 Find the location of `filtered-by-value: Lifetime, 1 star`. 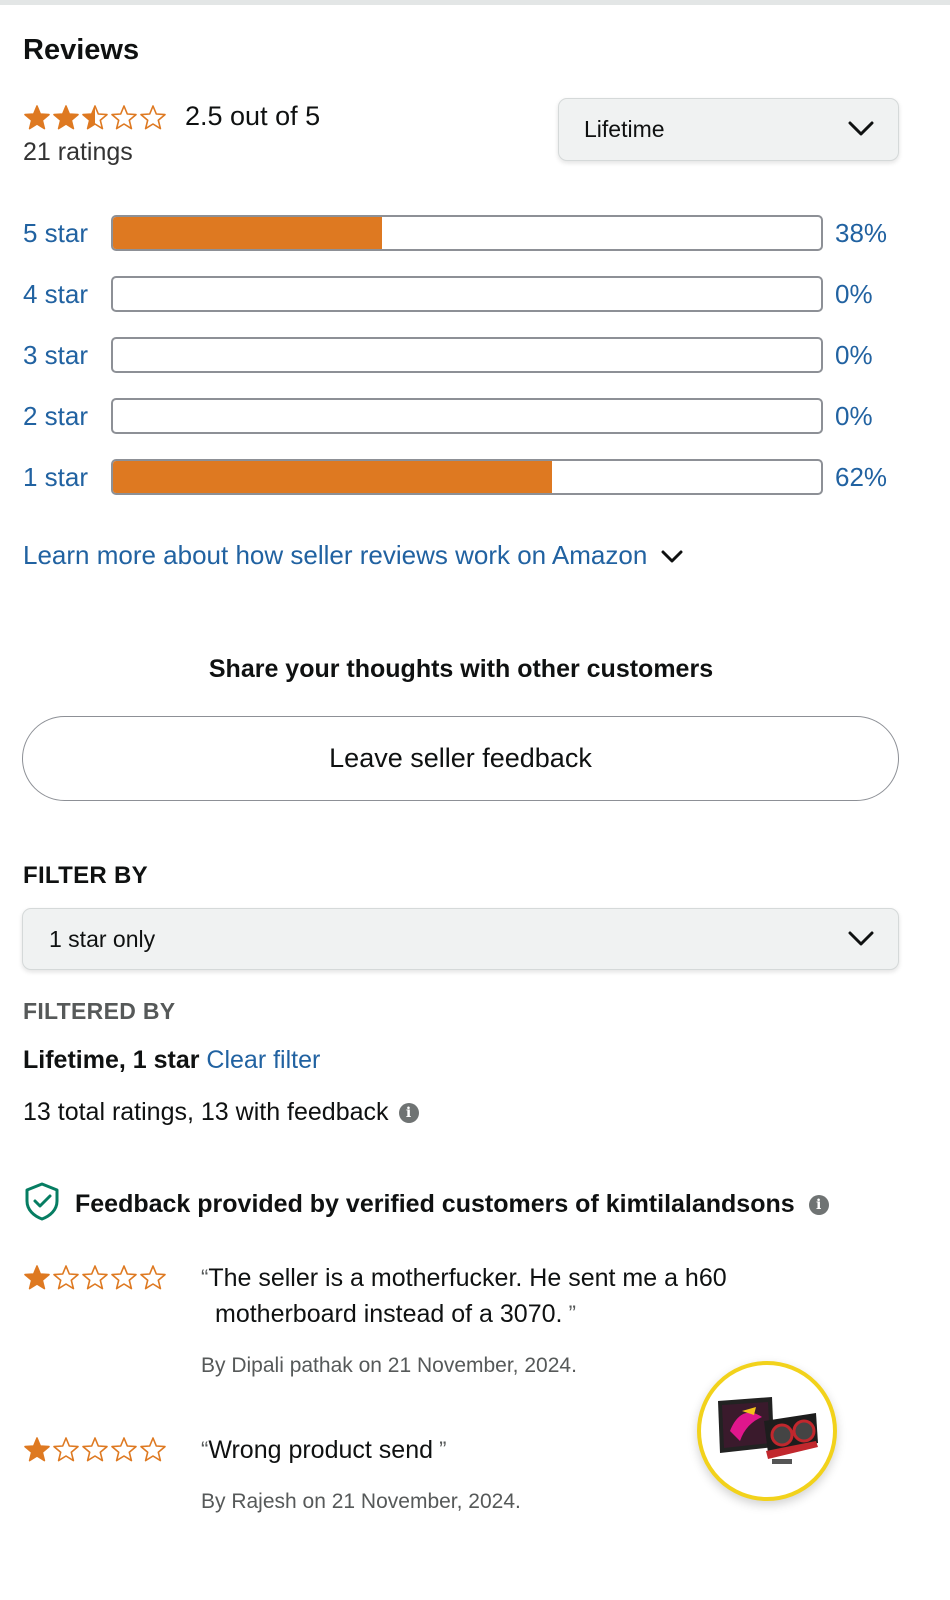

filtered-by-value: Lifetime, 1 star is located at coordinates (111, 1060).